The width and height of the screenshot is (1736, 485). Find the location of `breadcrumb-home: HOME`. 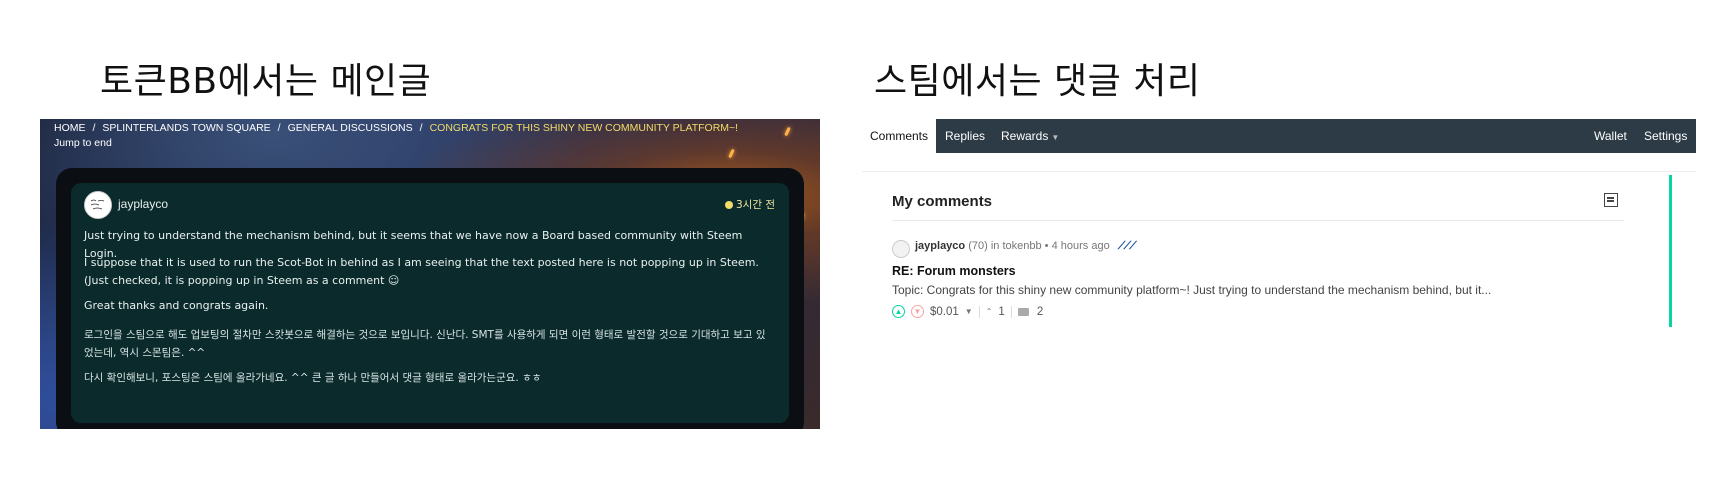

breadcrumb-home: HOME is located at coordinates (70, 128).